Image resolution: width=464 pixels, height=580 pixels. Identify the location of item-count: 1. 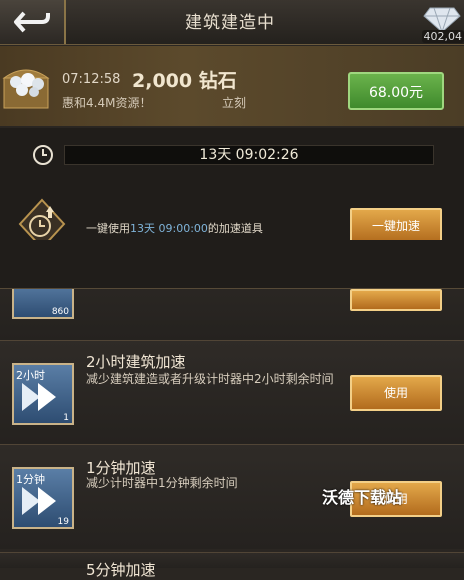
(66, 418).